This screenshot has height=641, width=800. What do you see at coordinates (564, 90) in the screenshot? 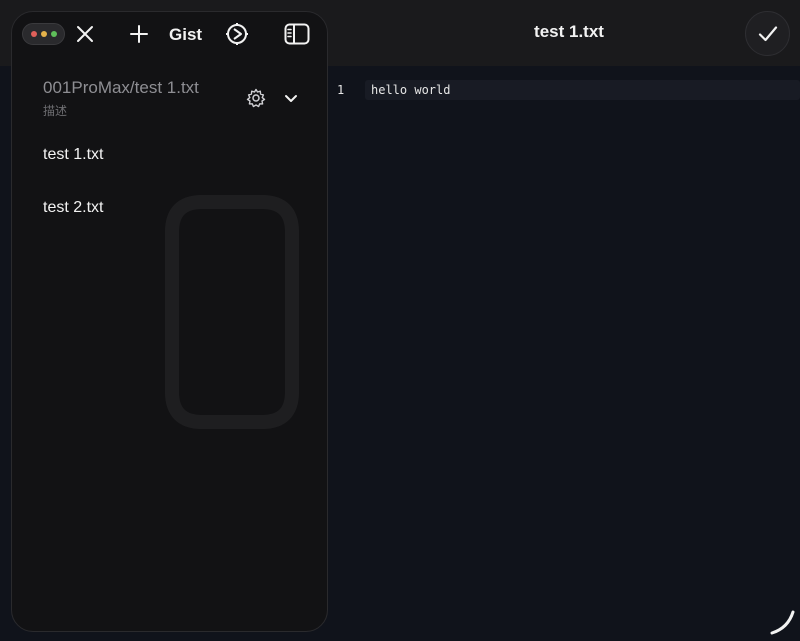
I see `code-line: 1 hello world` at bounding box center [564, 90].